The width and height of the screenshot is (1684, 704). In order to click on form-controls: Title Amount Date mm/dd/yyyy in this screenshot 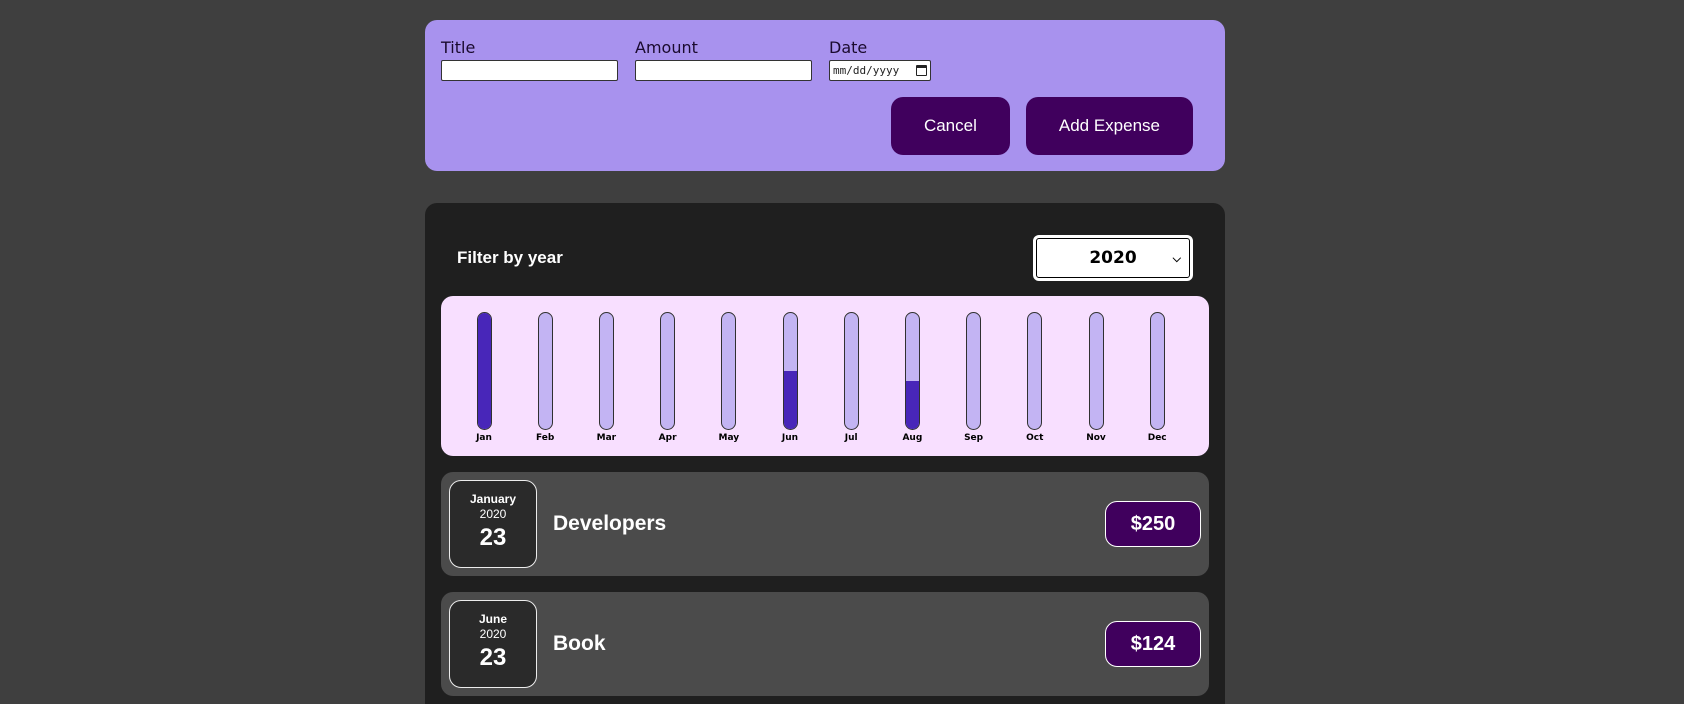, I will do `click(694, 59)`.